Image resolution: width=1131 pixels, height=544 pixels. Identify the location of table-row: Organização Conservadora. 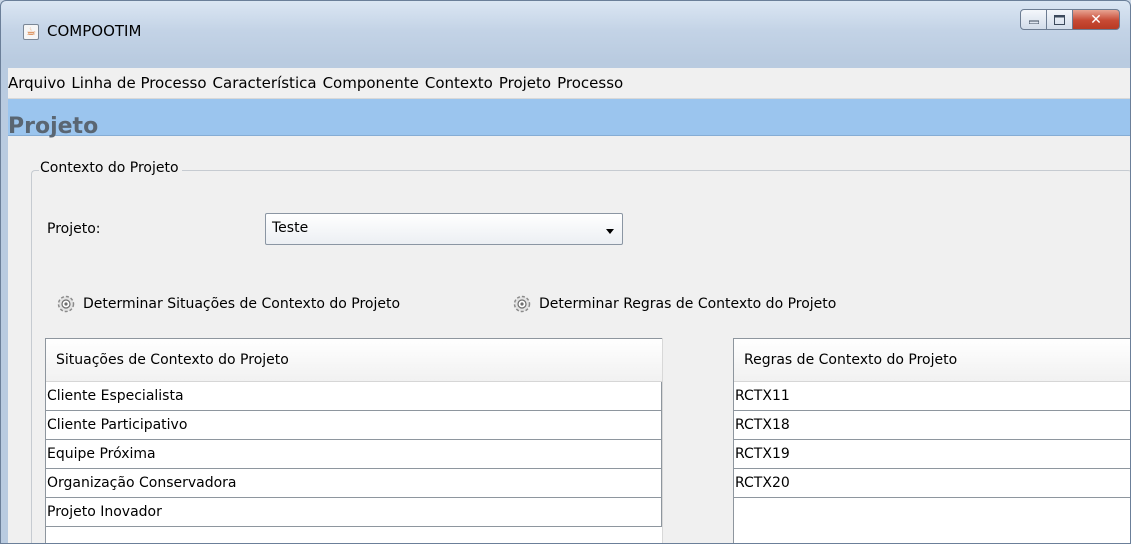
(354, 483).